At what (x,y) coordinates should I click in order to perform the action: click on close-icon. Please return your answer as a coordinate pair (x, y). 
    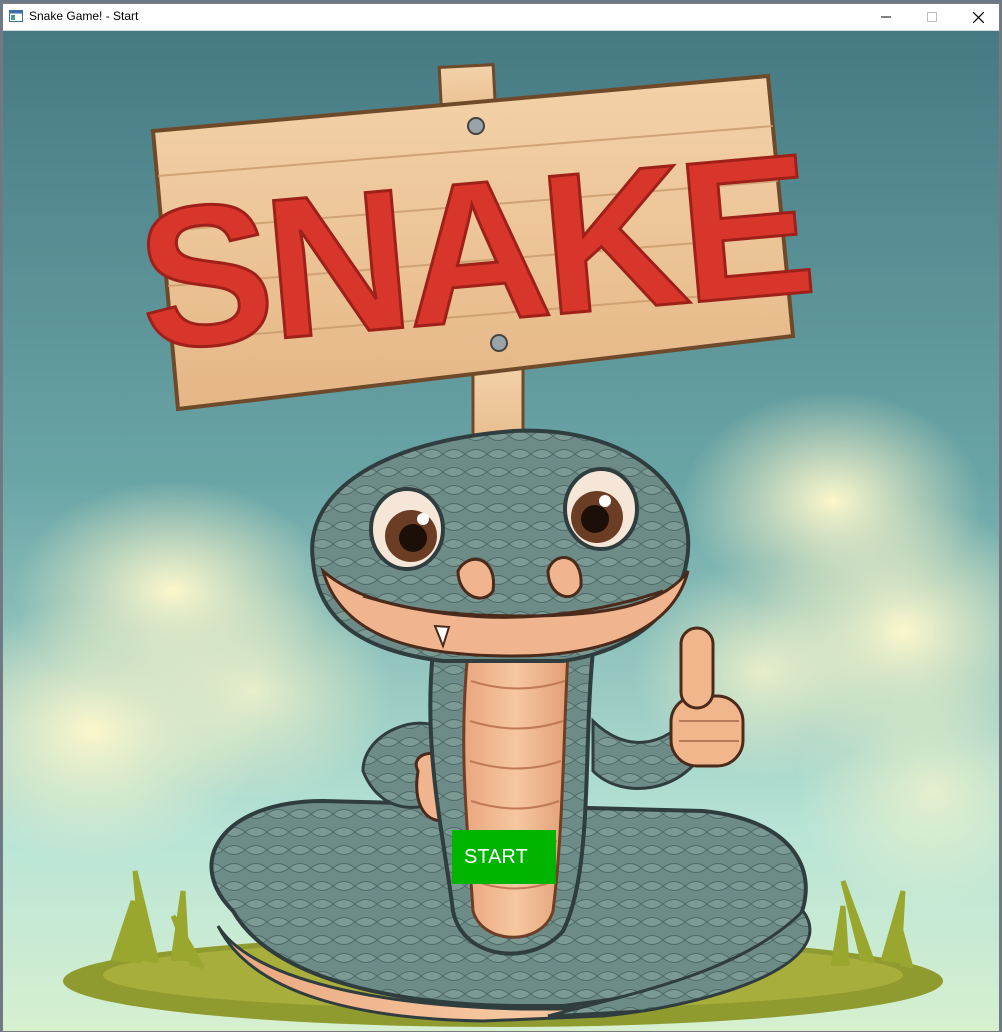
    Looking at the image, I should click on (978, 17).